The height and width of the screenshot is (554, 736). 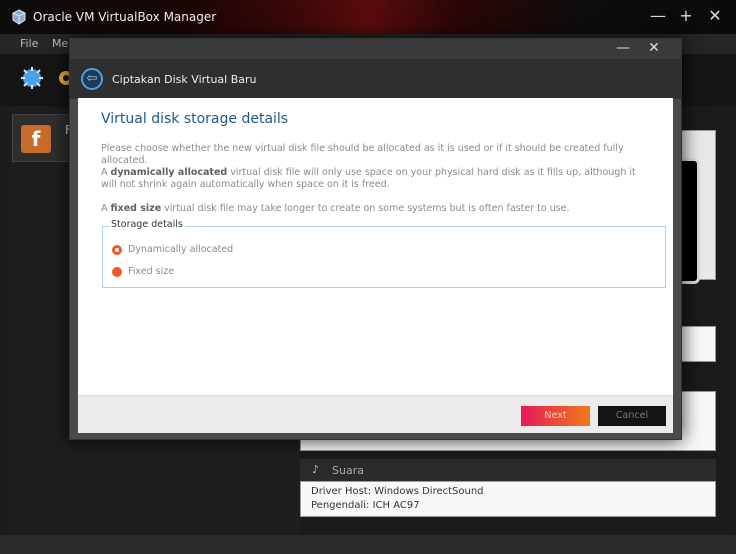 What do you see at coordinates (36, 139) in the screenshot?
I see `os-type-icon: f` at bounding box center [36, 139].